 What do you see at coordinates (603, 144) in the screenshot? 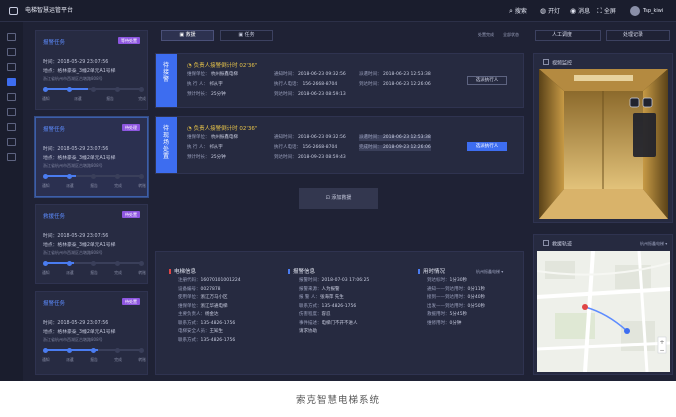
I see `elevator-video` at bounding box center [603, 144].